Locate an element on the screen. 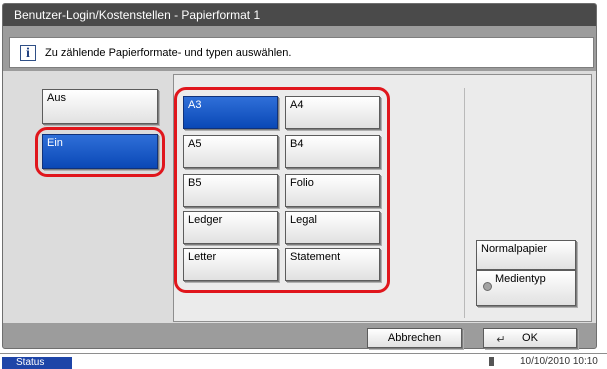 This screenshot has height=369, width=607. enter-icon: ↵ is located at coordinates (501, 340).